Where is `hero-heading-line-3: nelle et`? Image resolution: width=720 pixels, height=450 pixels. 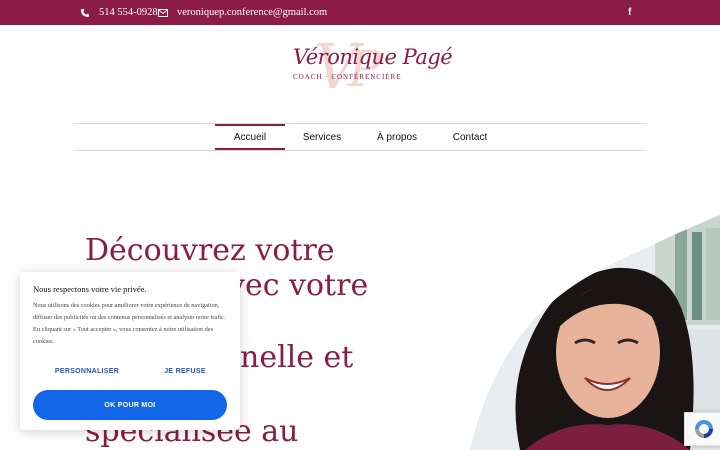
hero-heading-line-3: nelle et is located at coordinates (297, 357).